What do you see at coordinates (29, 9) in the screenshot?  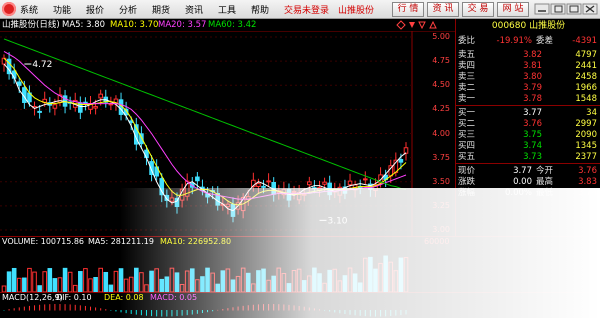 I see `menu-system: 系统` at bounding box center [29, 9].